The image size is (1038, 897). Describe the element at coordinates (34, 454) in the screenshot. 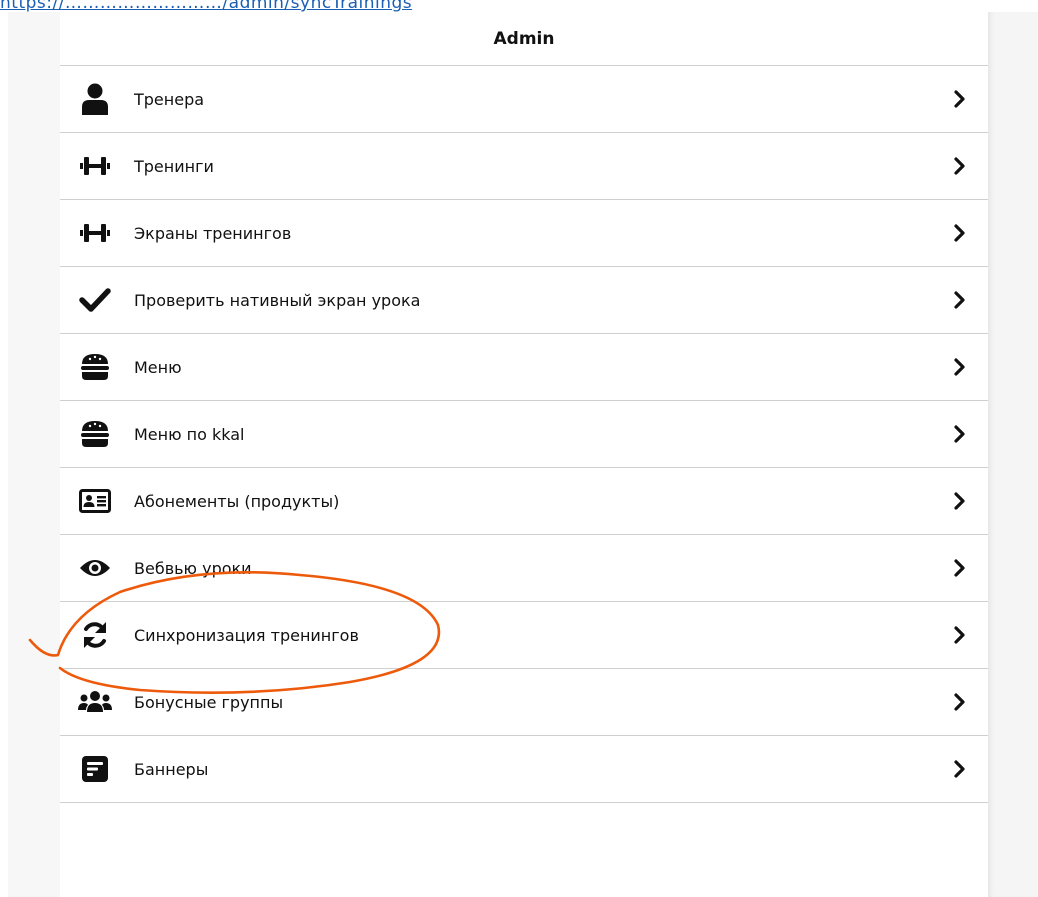

I see `left-gutter` at that location.